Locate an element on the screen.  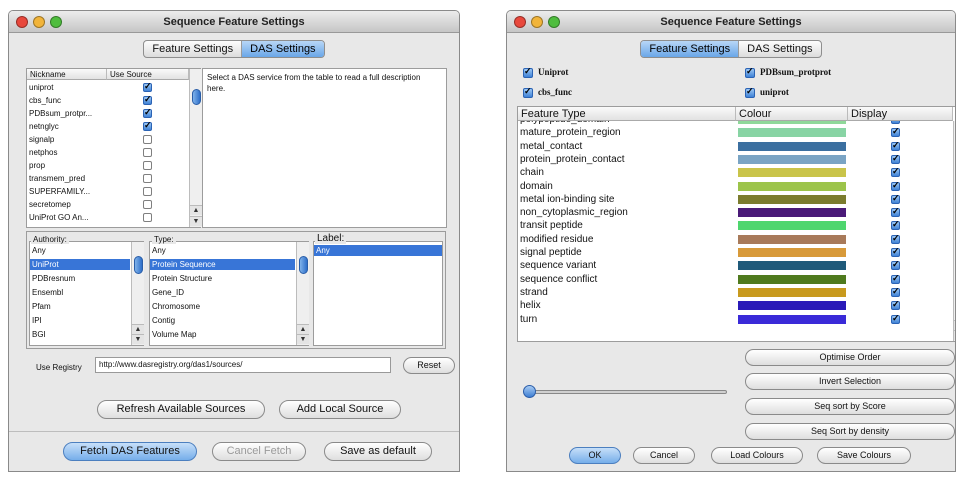
cancel-fetch-button: Cancel Fetch is located at coordinates (259, 451).